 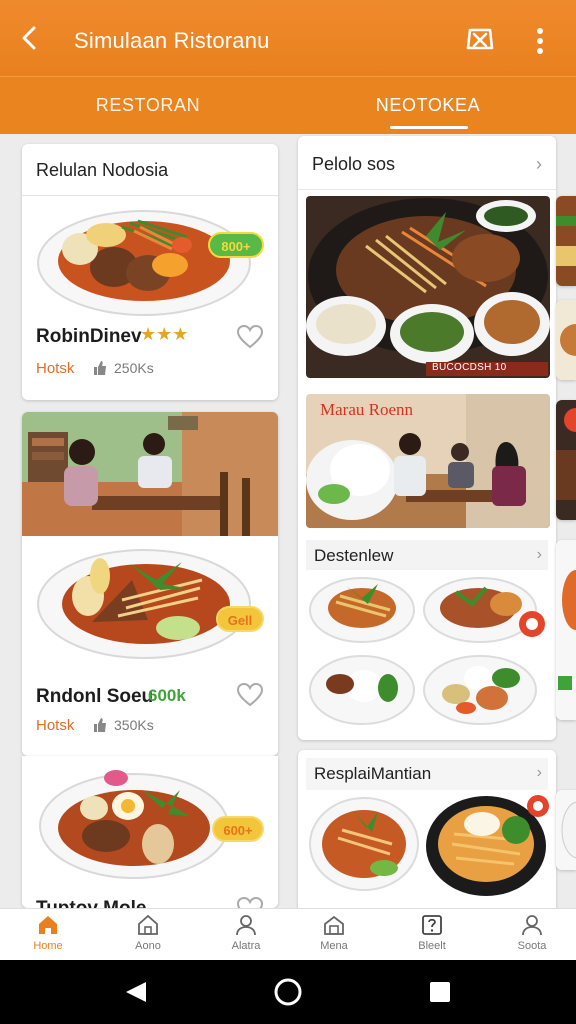 What do you see at coordinates (367, 409) in the screenshot?
I see `restaurant-sign: Marau Roenn` at bounding box center [367, 409].